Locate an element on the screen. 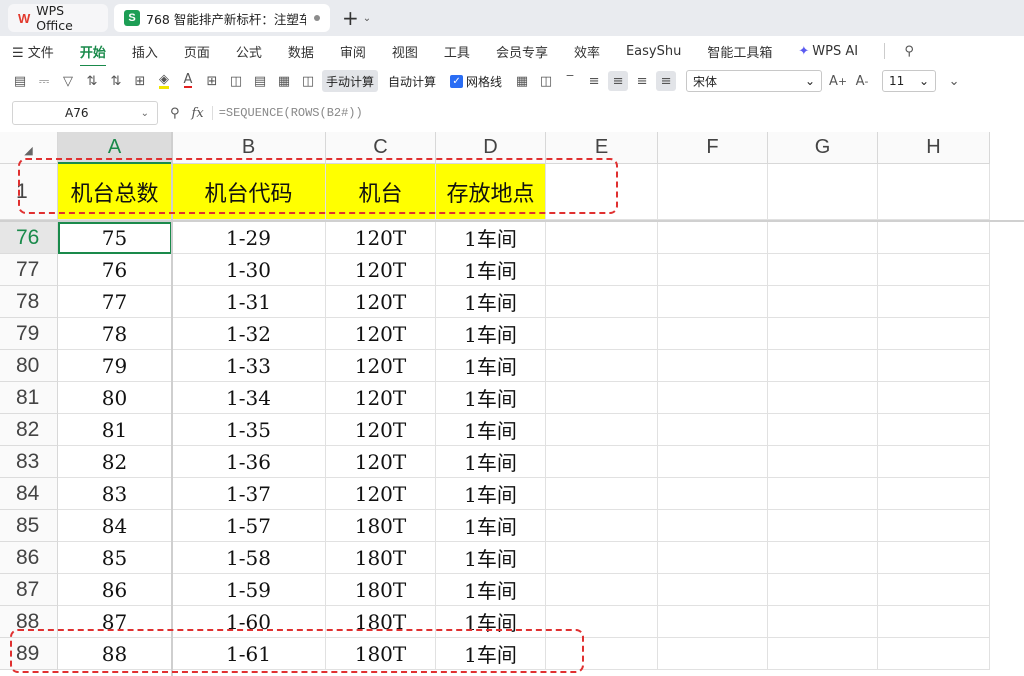 Image resolution: width=1024 pixels, height=676 pixels. tab-list-chevron-down-icon: ⌄ is located at coordinates (367, 18).